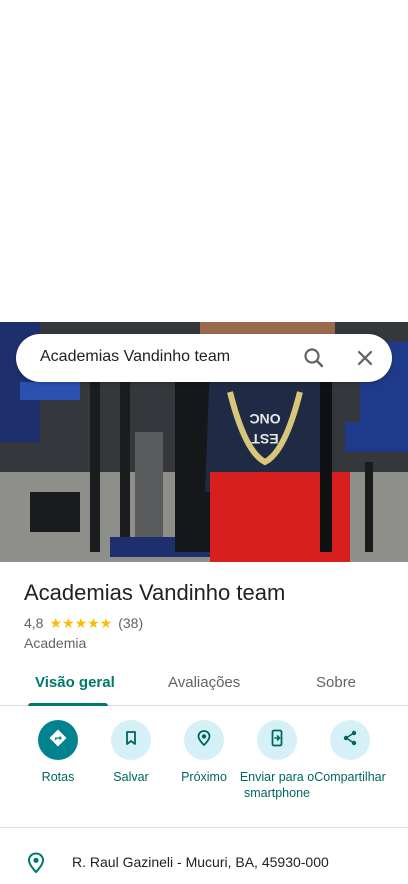 This screenshot has width=408, height=884. What do you see at coordinates (336, 682) in the screenshot?
I see `tab-about: Sobre` at bounding box center [336, 682].